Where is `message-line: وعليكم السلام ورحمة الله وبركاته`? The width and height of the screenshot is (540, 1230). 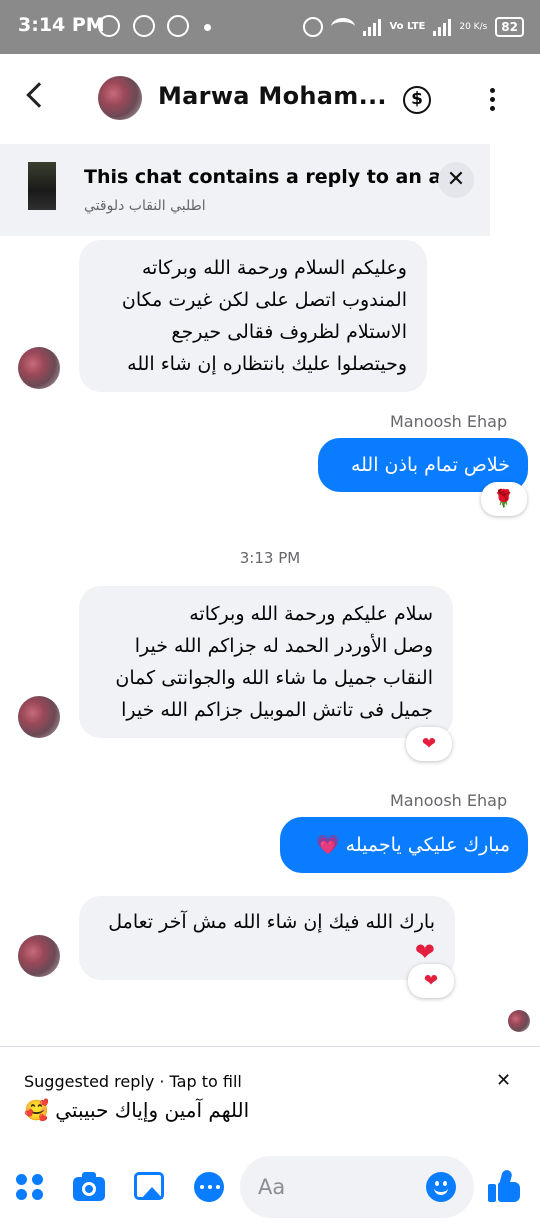 message-line: وعليكم السلام ورحمة الله وبركاته is located at coordinates (274, 268).